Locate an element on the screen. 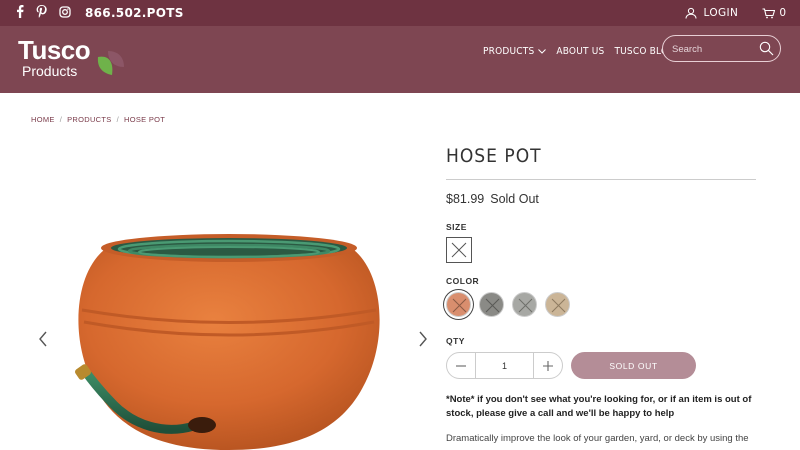 This screenshot has width=800, height=450. account-links: LOGIN 0 is located at coordinates (735, 13).